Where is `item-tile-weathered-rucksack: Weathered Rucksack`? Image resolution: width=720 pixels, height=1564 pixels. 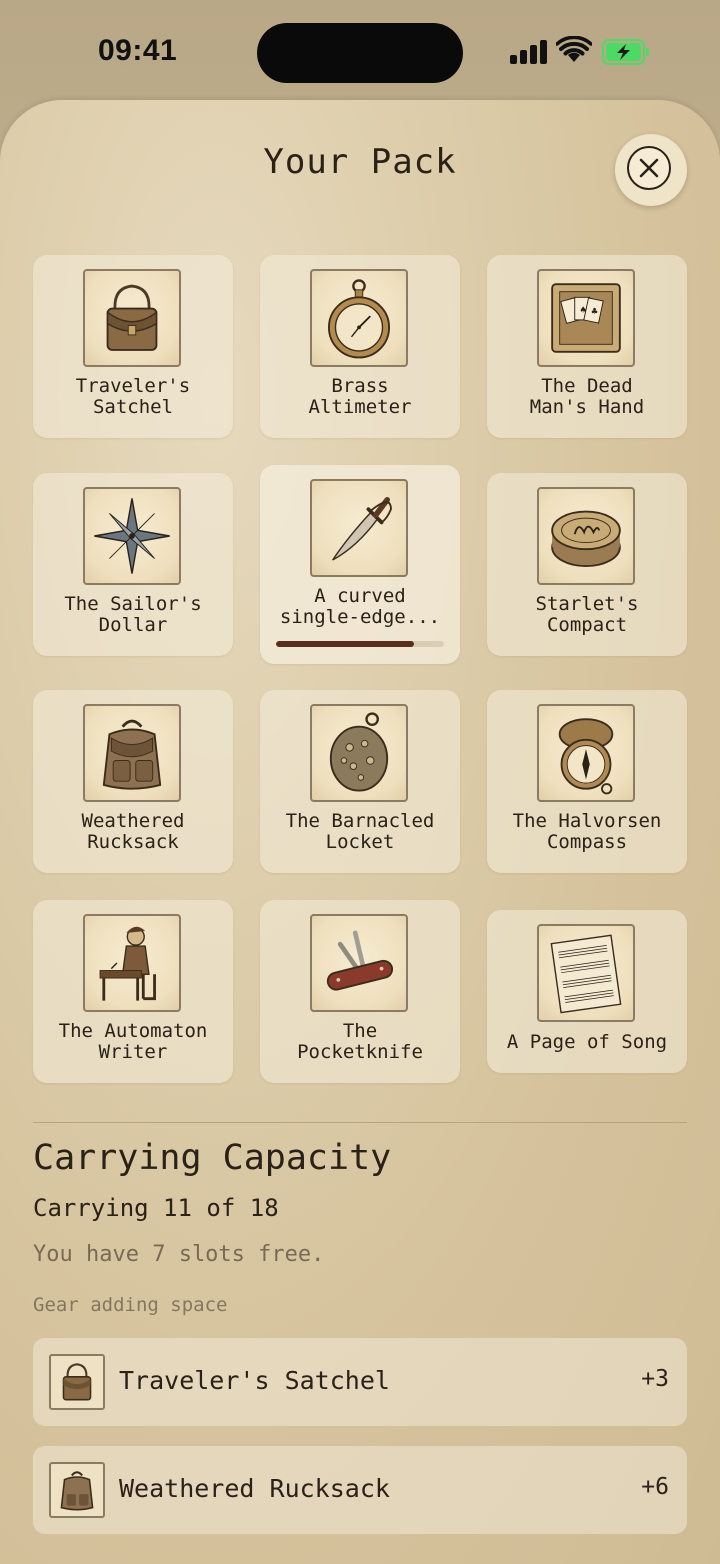
item-tile-weathered-rucksack: Weathered Rucksack is located at coordinates (133, 781).